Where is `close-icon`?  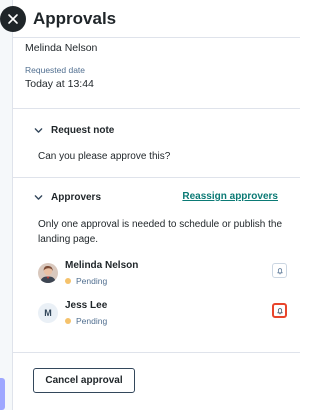 close-icon is located at coordinates (13, 19).